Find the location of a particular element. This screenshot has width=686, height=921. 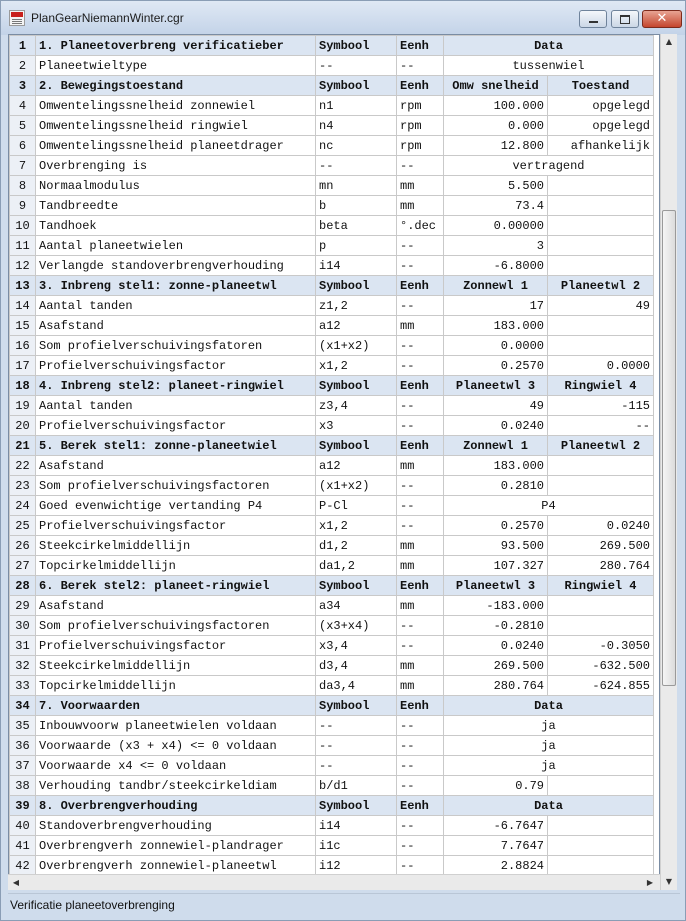

cell-a: 1. Planeetoverbreng verificatieber is located at coordinates (175, 45).